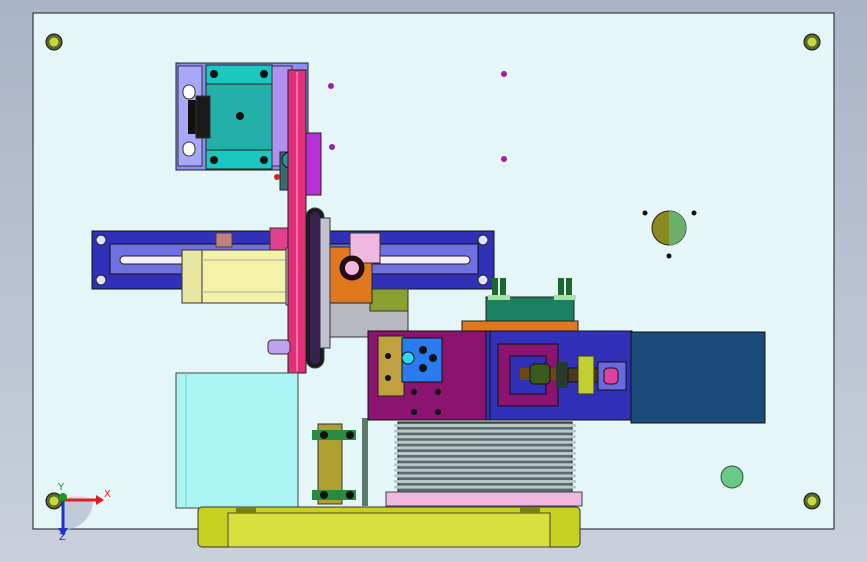 This screenshot has height=562, width=867. Describe the element at coordinates (237, 440) in the screenshot. I see `cylinder-box` at that location.